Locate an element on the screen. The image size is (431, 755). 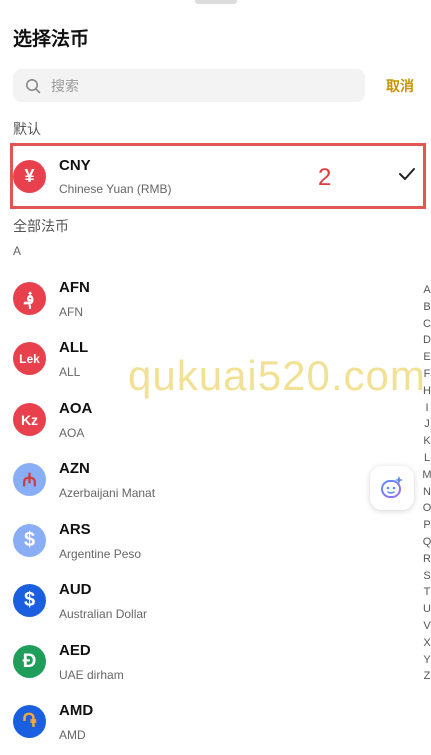
all-currencies-label: 全部法币 is located at coordinates (41, 226).